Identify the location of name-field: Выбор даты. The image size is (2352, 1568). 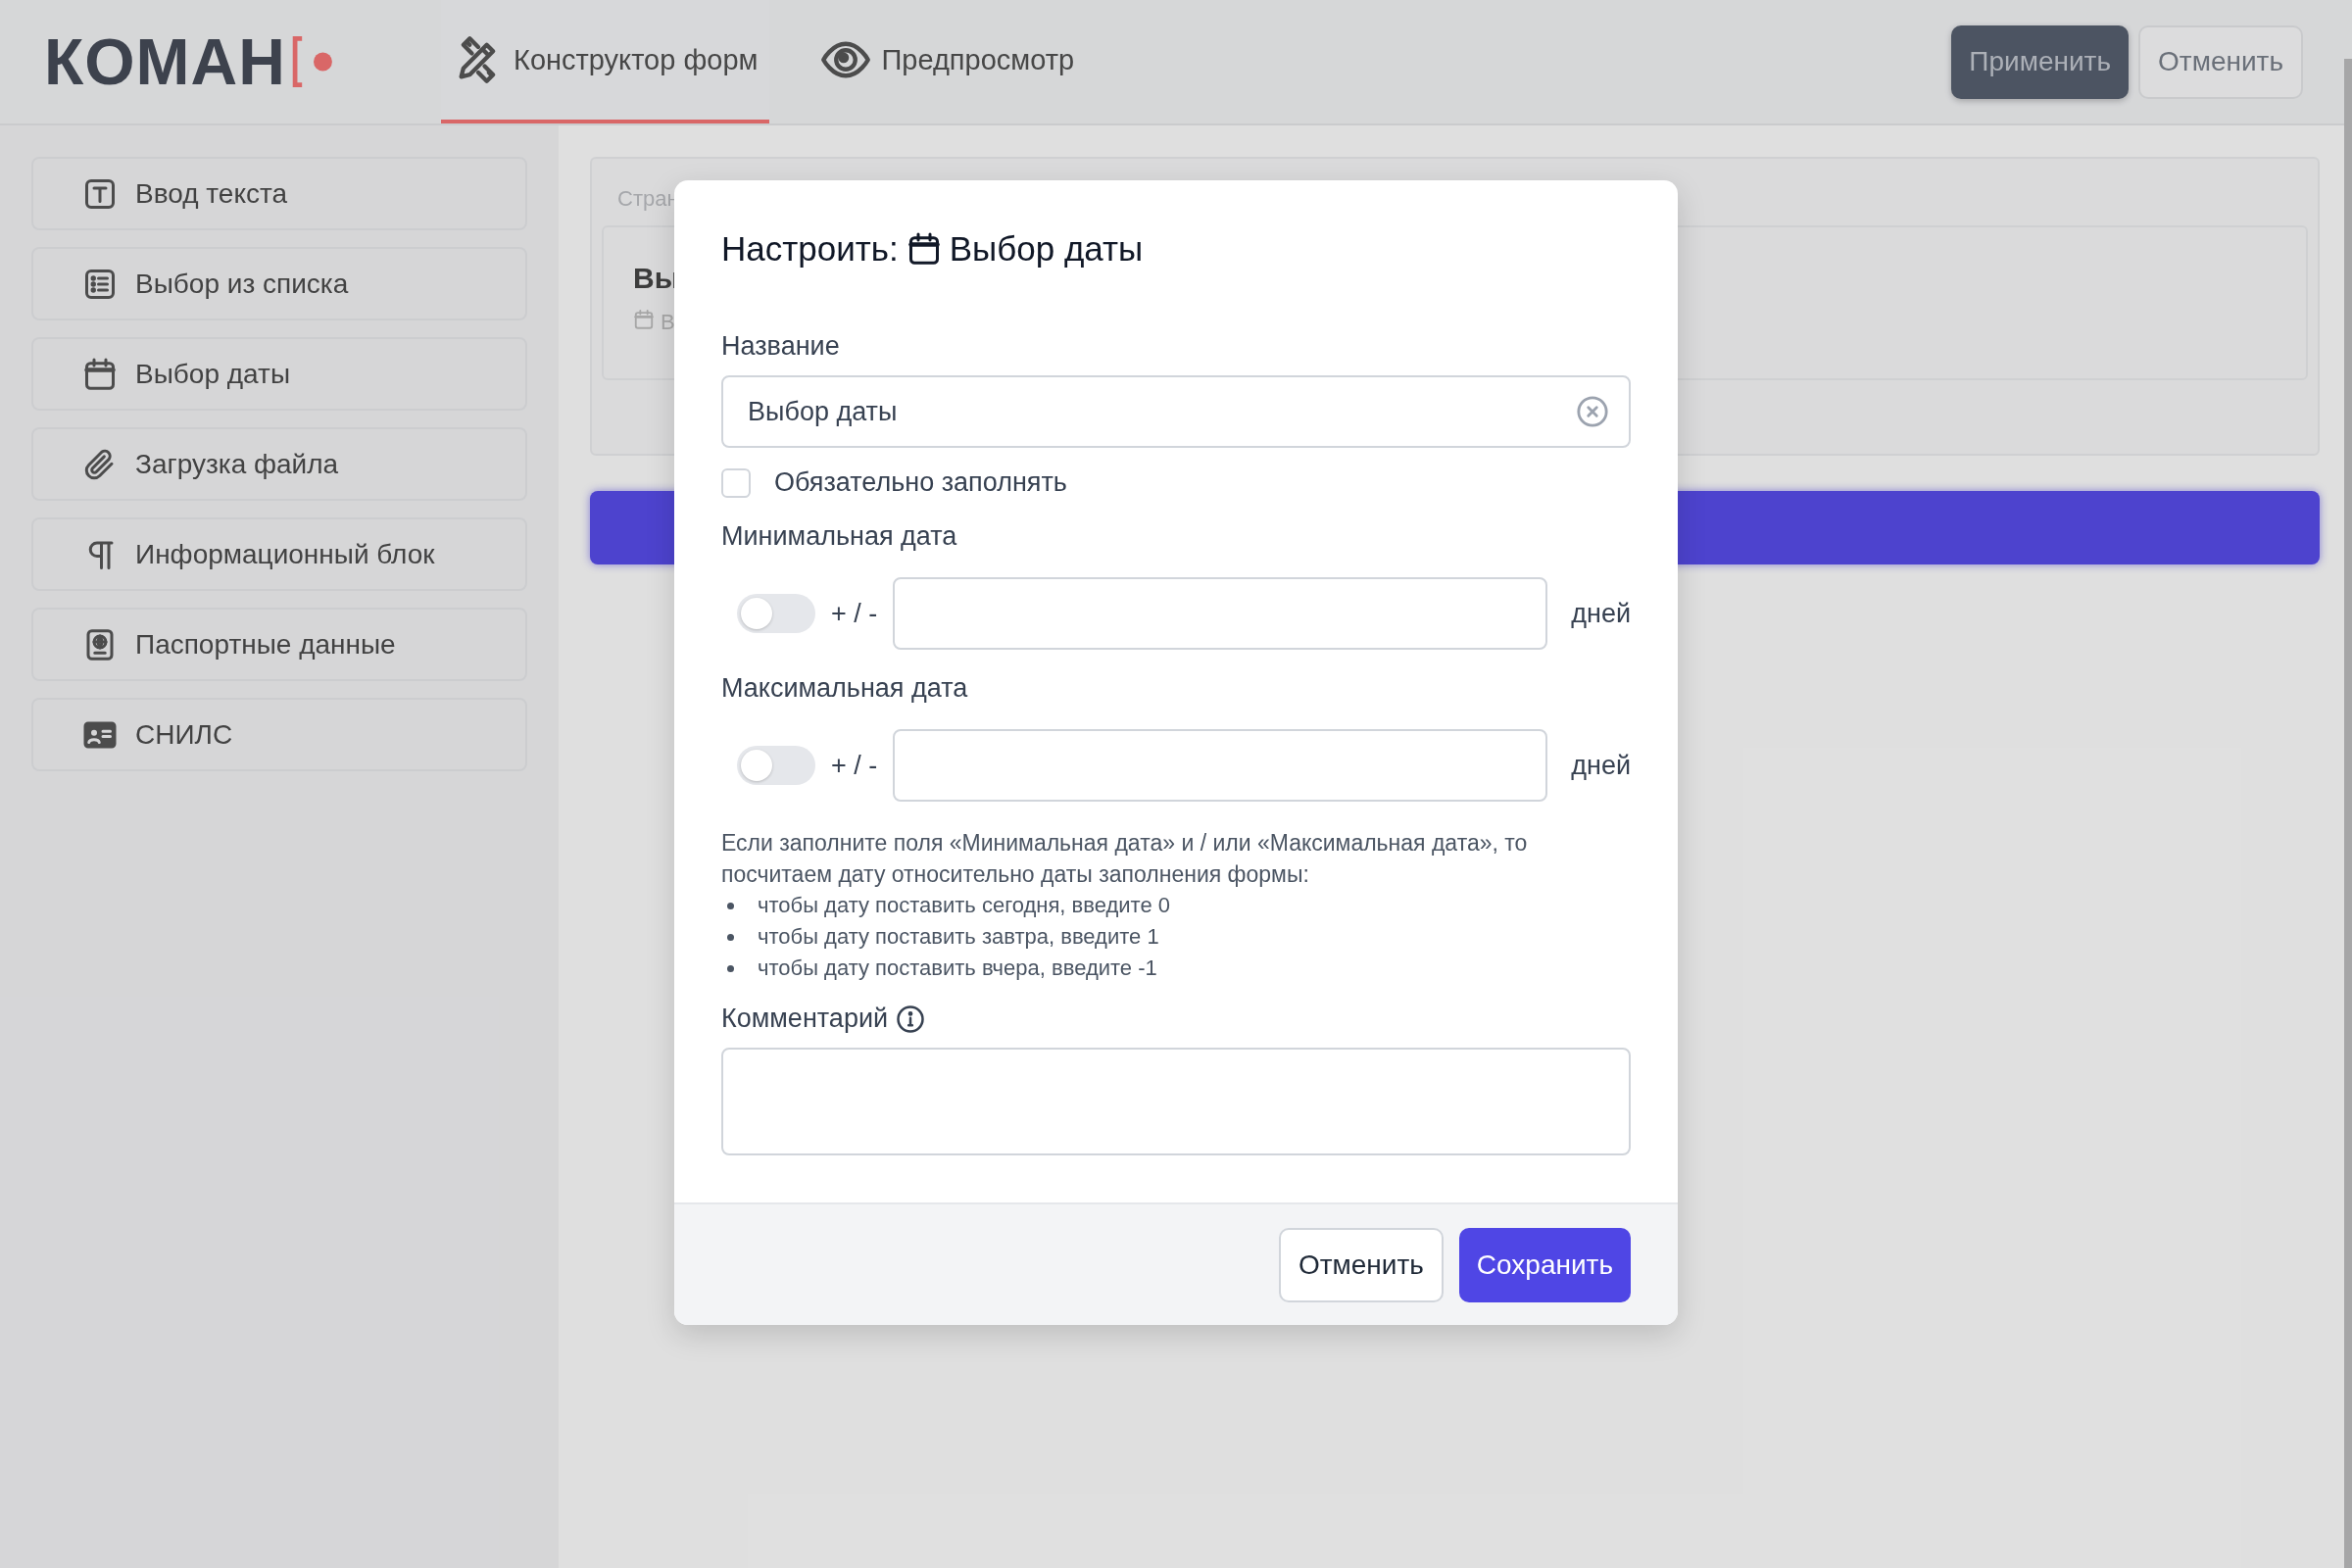
(1176, 411).